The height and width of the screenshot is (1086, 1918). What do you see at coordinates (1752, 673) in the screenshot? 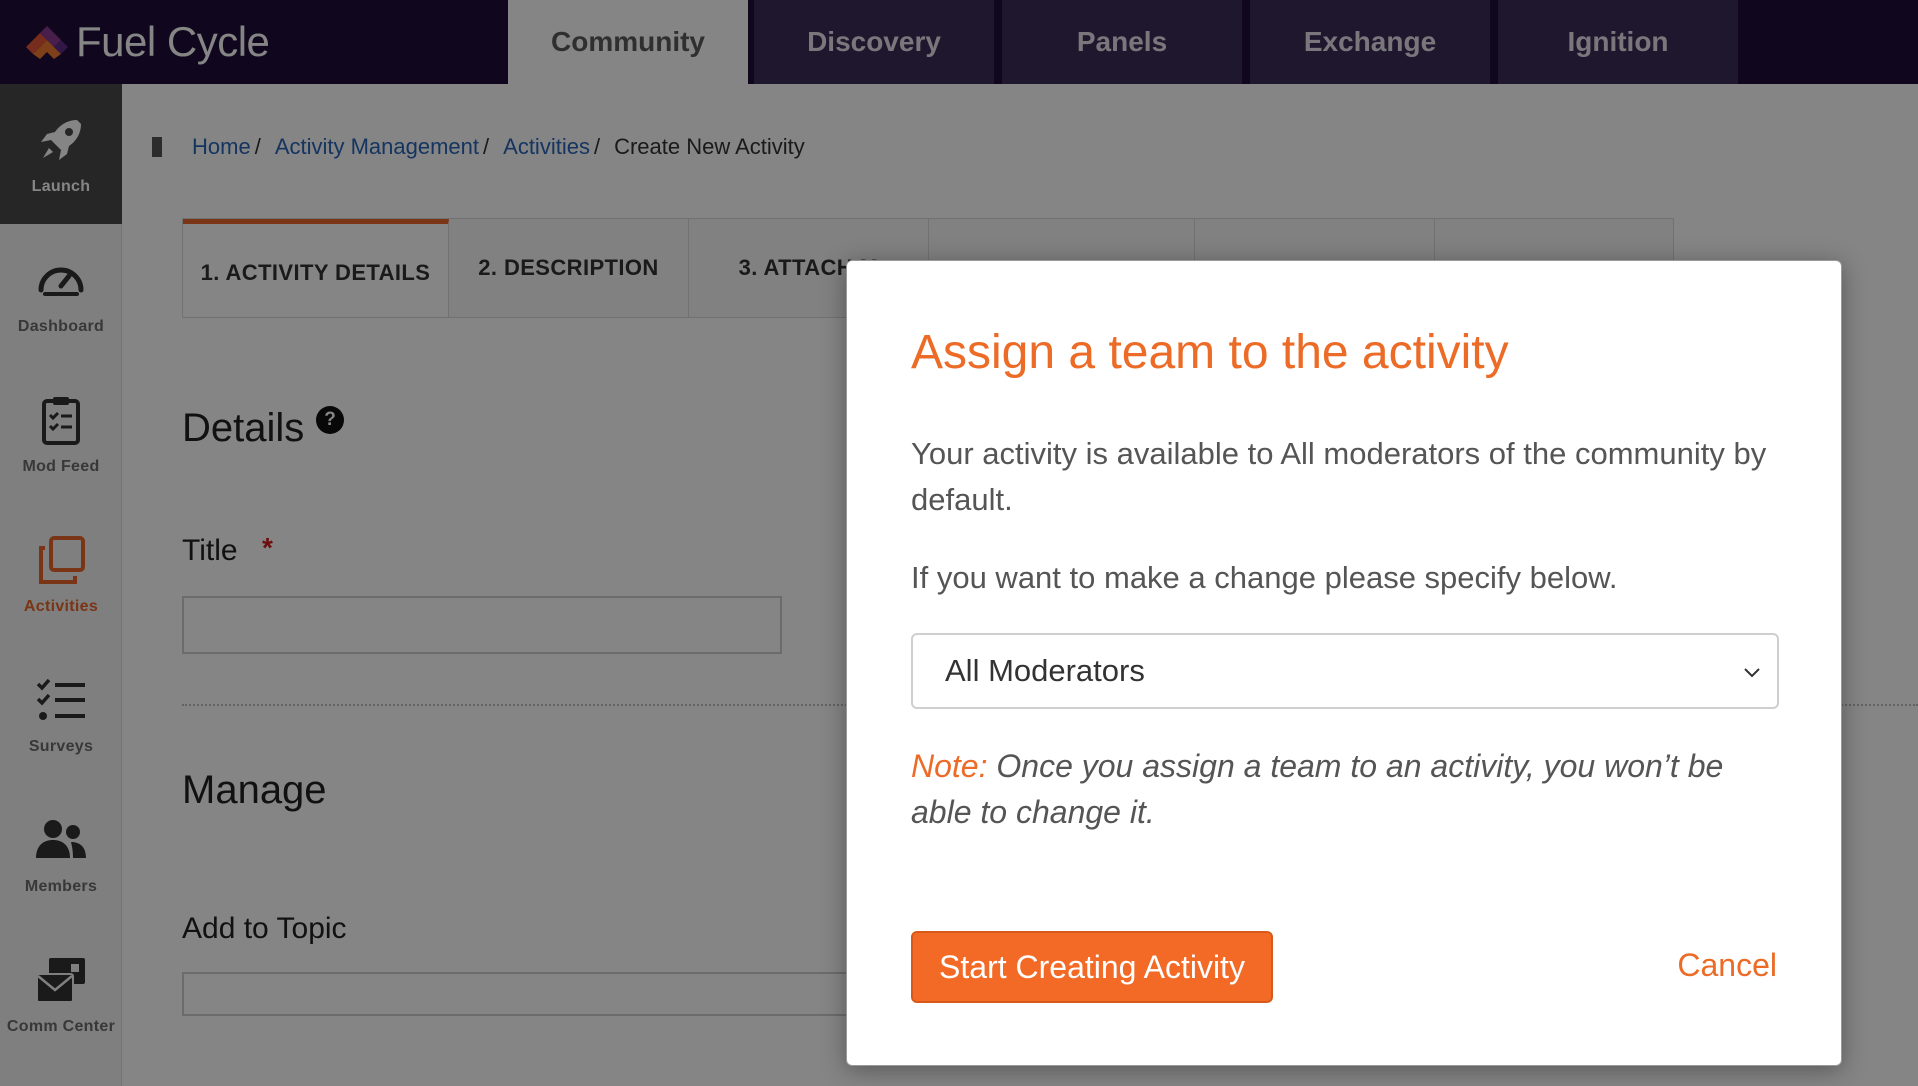
I see `chevron-down-icon` at bounding box center [1752, 673].